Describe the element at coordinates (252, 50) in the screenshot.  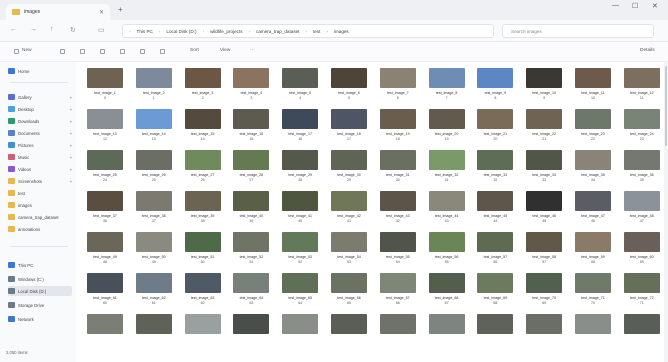
I see `more-options-button: ···` at that location.